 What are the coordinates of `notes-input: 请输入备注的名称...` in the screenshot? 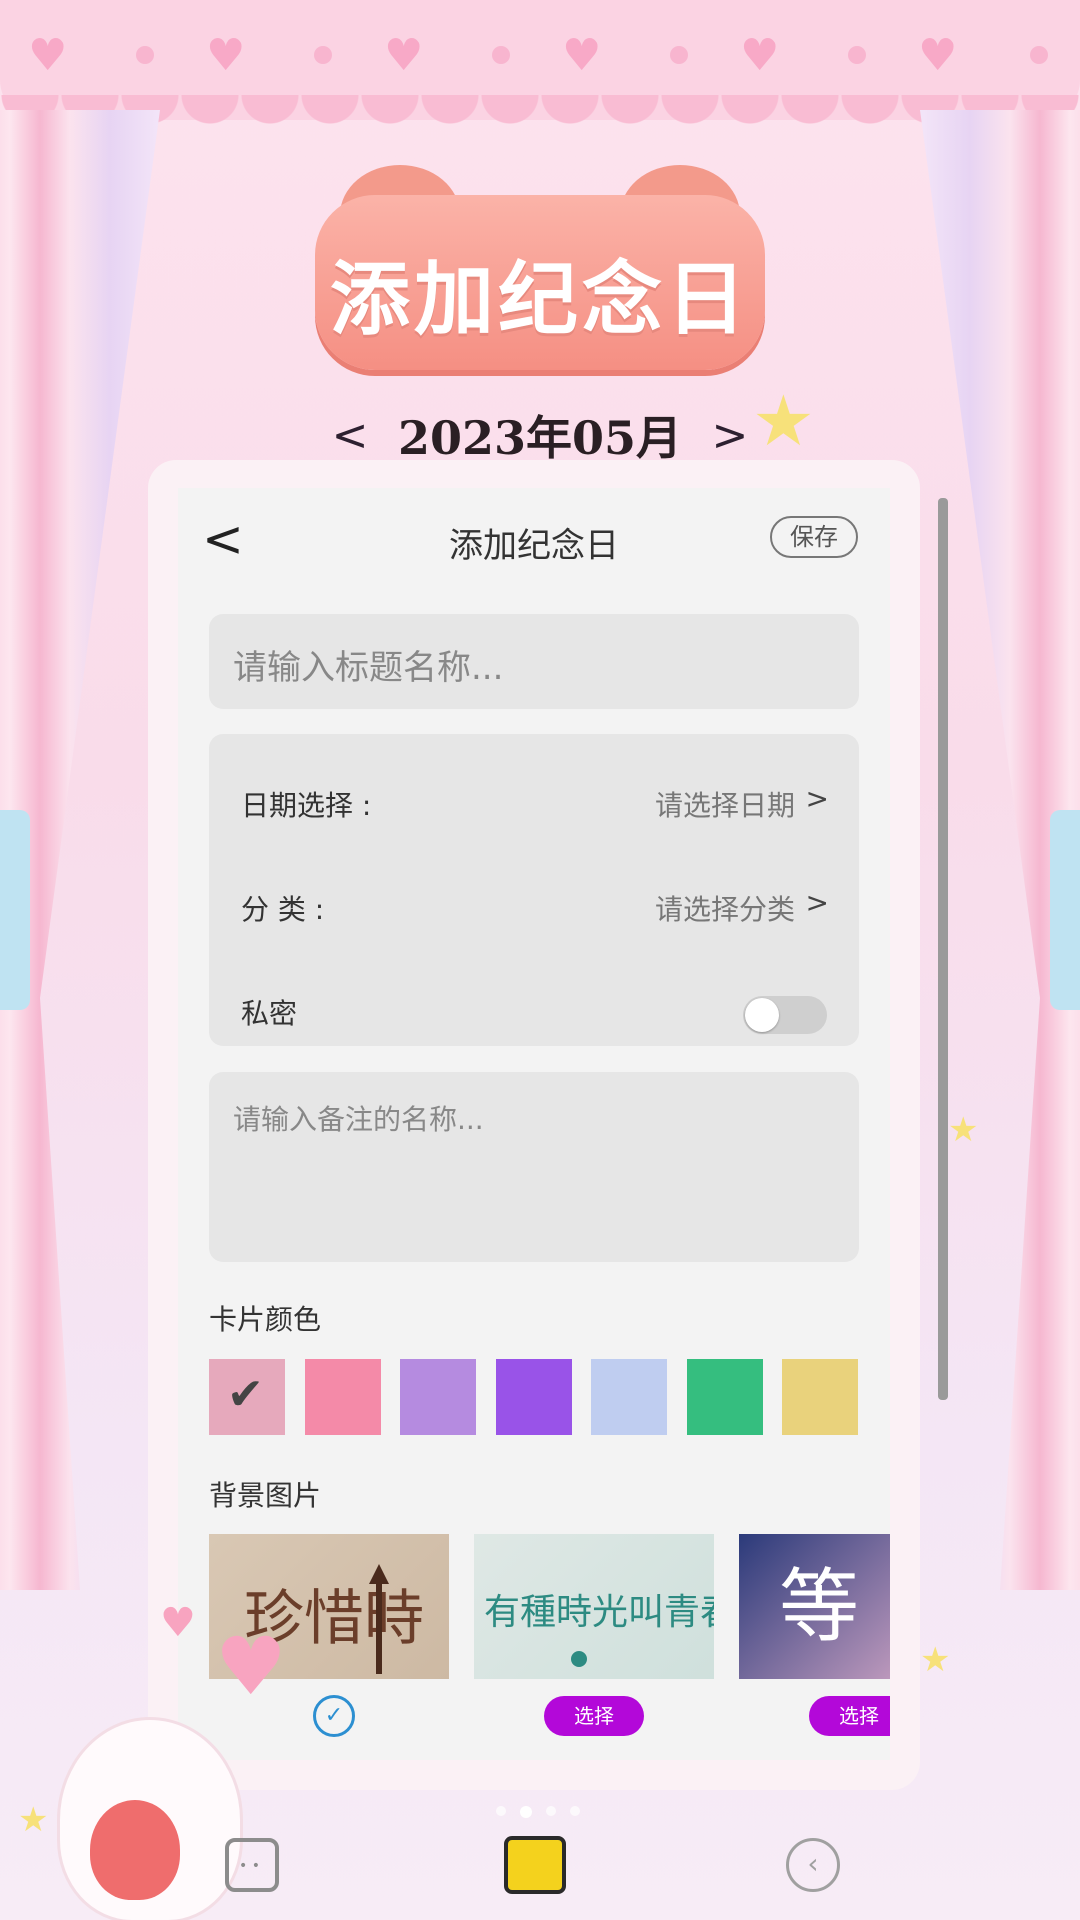 It's located at (534, 1167).